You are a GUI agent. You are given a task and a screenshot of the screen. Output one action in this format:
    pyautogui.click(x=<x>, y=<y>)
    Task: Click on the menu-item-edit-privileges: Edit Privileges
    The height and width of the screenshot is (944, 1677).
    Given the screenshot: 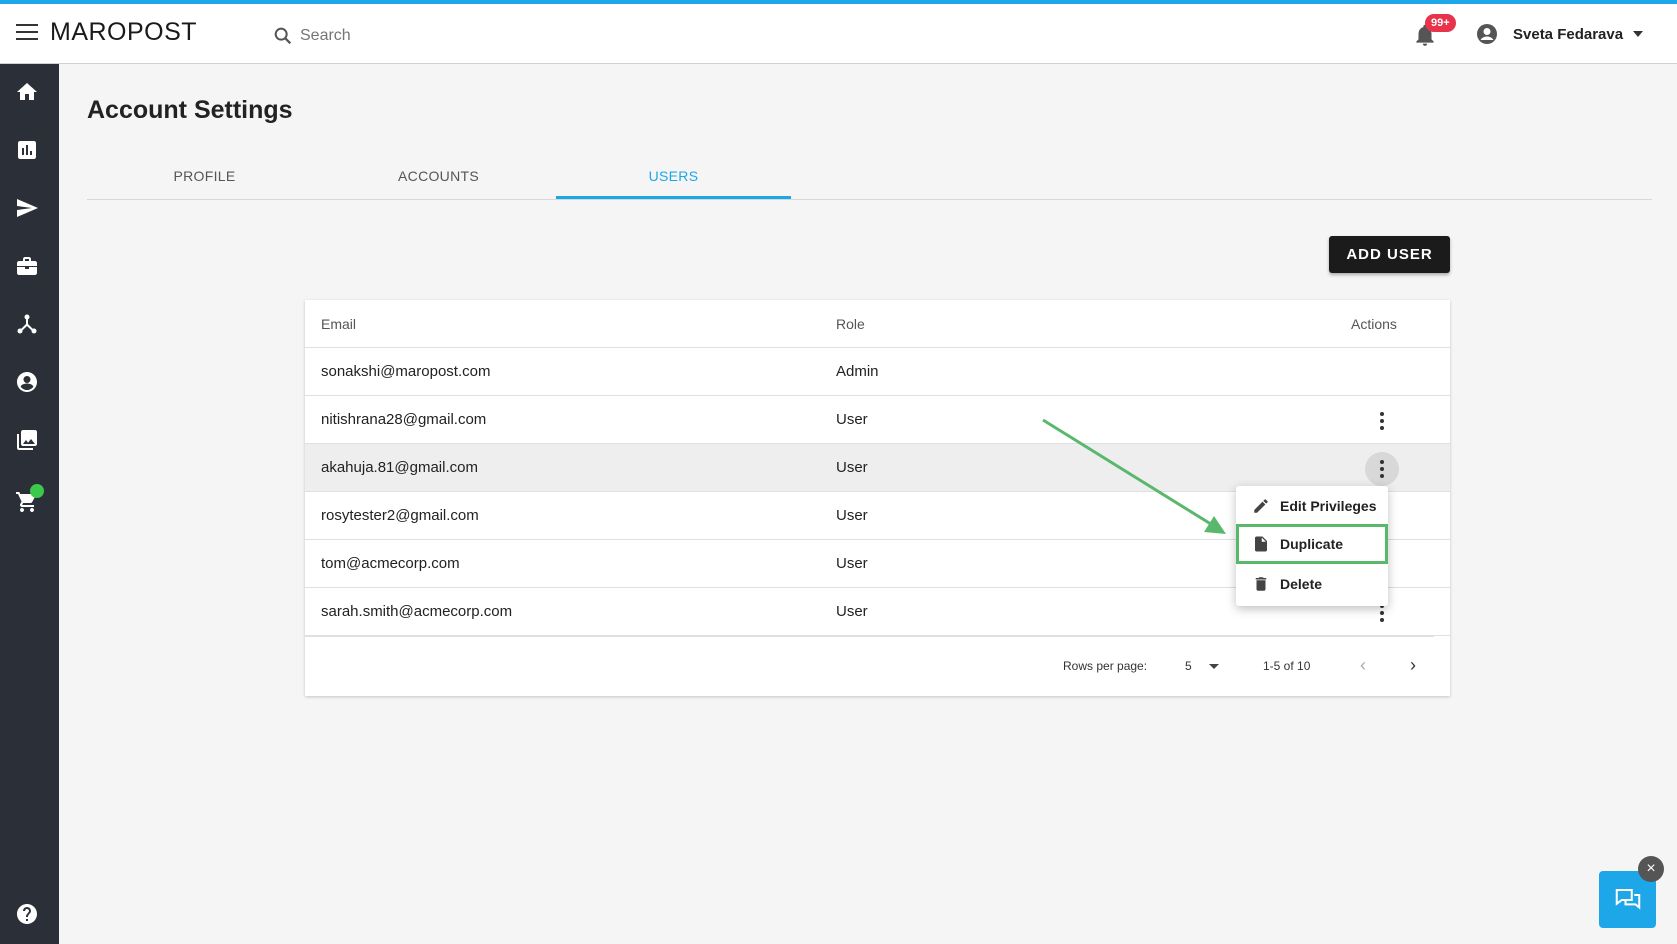 What is the action you would take?
    pyautogui.click(x=1312, y=506)
    